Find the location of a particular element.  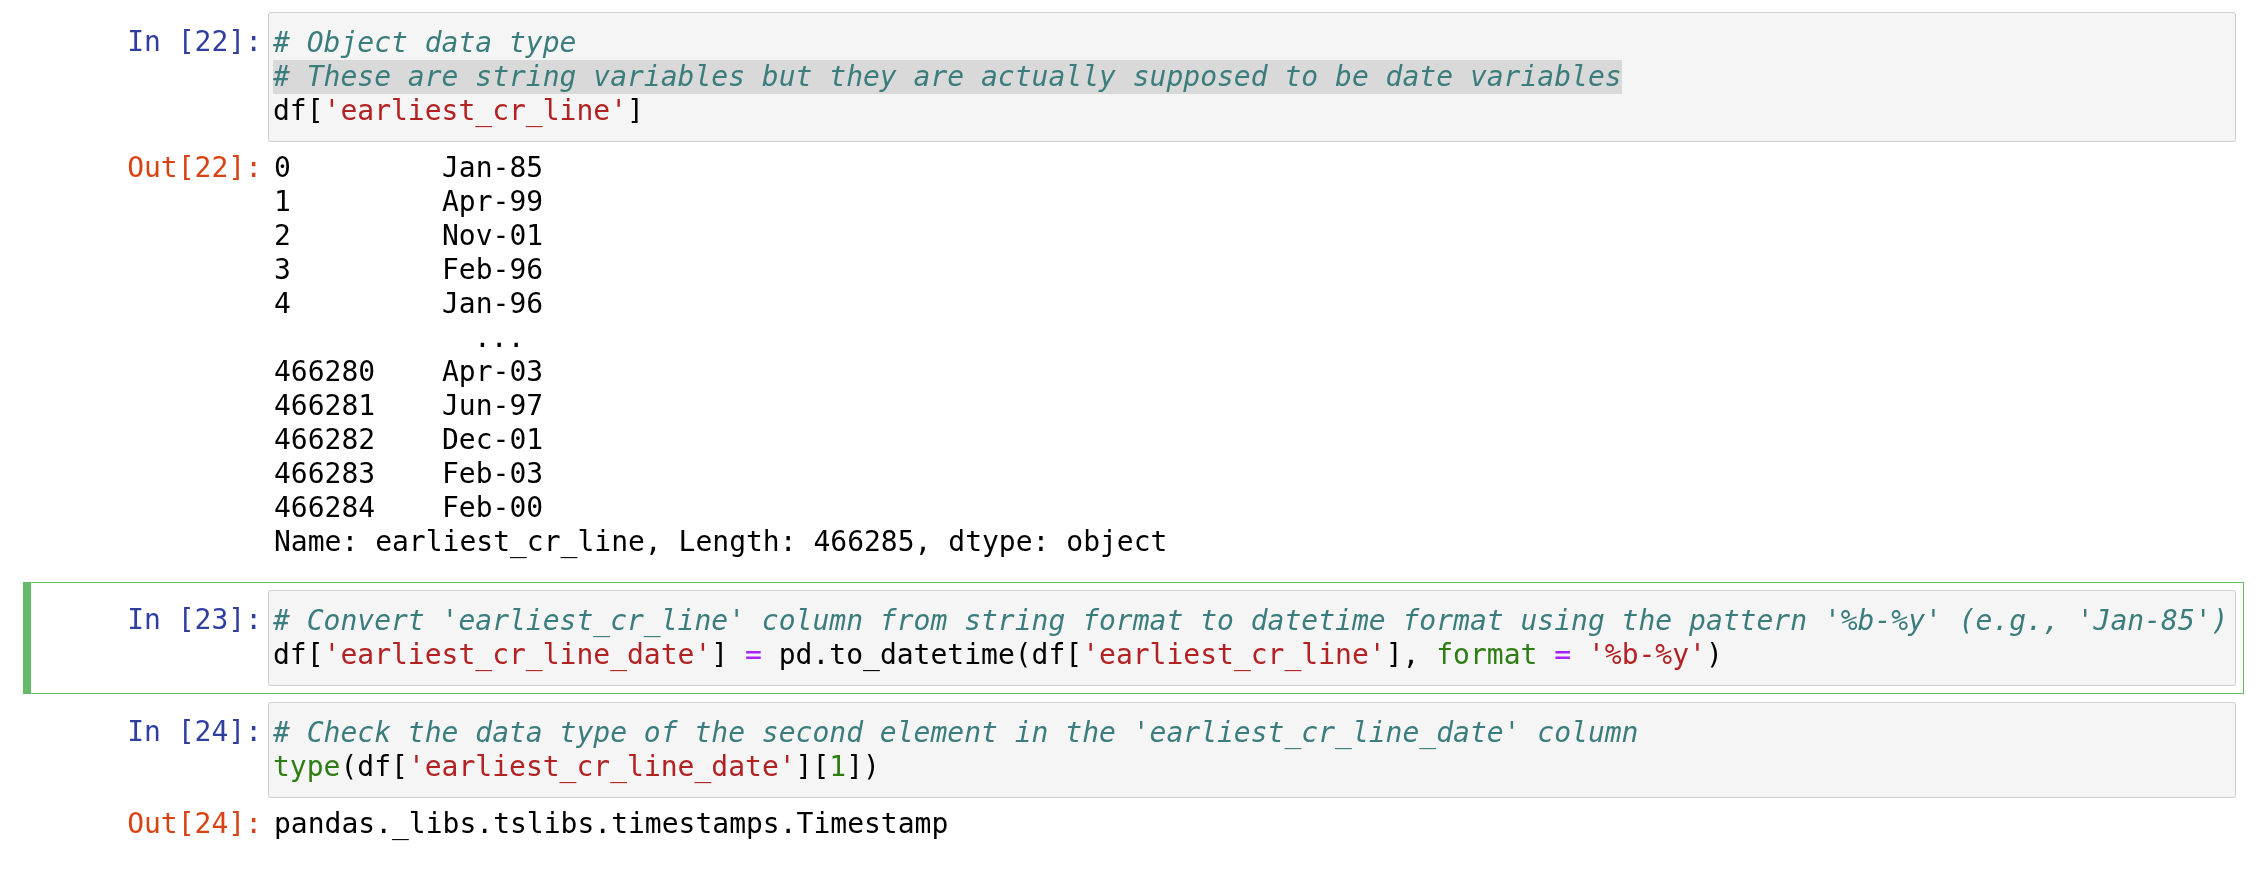

prompt-label: In [22]: is located at coordinates (194, 41).